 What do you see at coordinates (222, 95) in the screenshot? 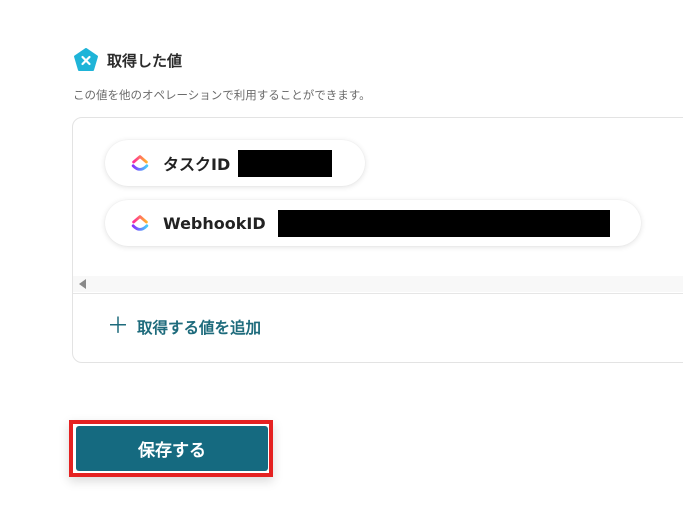
I see `section-description: この値を他のオペレーションで利用することができます。` at bounding box center [222, 95].